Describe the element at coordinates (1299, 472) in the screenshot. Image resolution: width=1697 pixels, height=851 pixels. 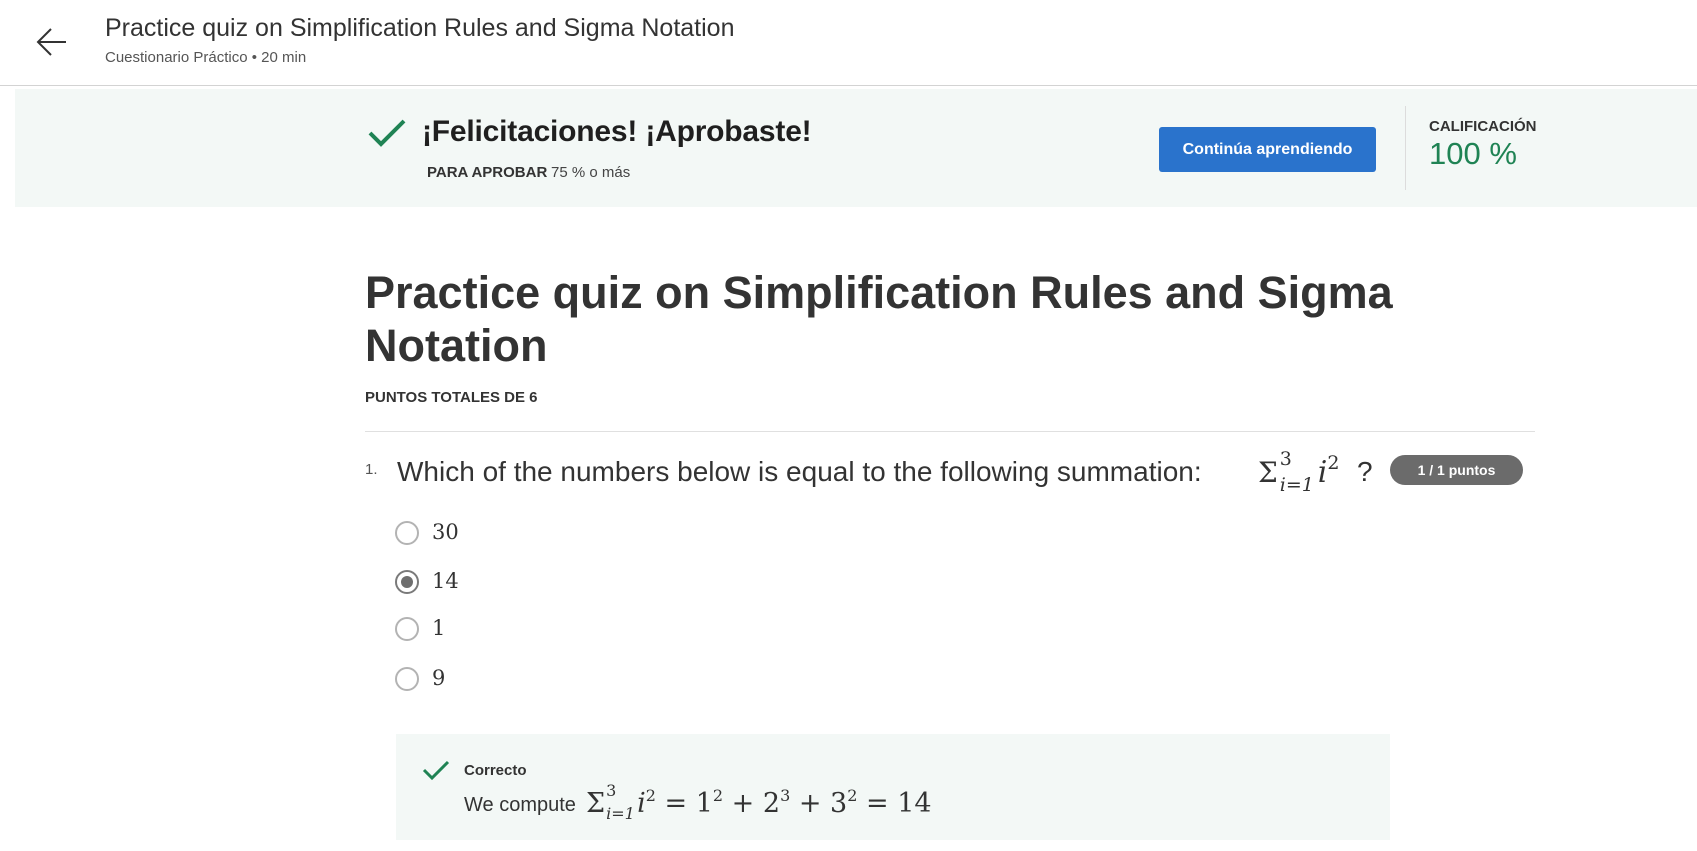
I see `question-summation: Σ 3 i=1 i2` at that location.